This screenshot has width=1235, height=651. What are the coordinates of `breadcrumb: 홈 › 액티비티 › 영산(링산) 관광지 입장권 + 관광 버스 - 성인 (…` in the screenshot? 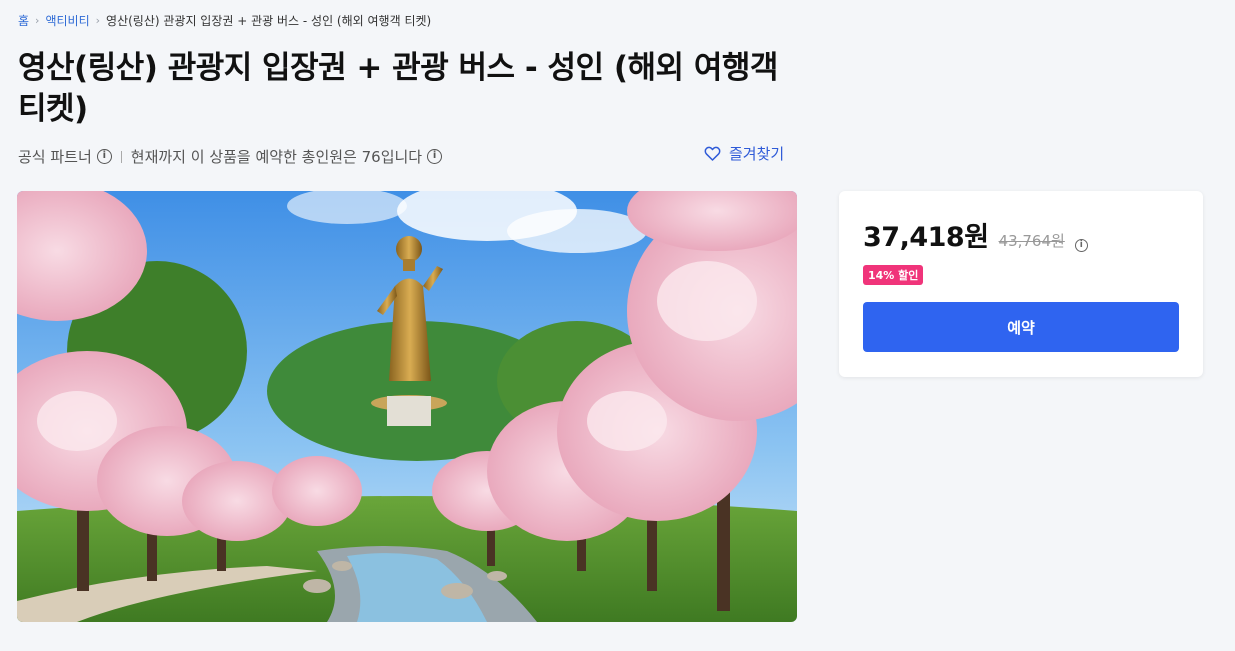 It's located at (224, 20).